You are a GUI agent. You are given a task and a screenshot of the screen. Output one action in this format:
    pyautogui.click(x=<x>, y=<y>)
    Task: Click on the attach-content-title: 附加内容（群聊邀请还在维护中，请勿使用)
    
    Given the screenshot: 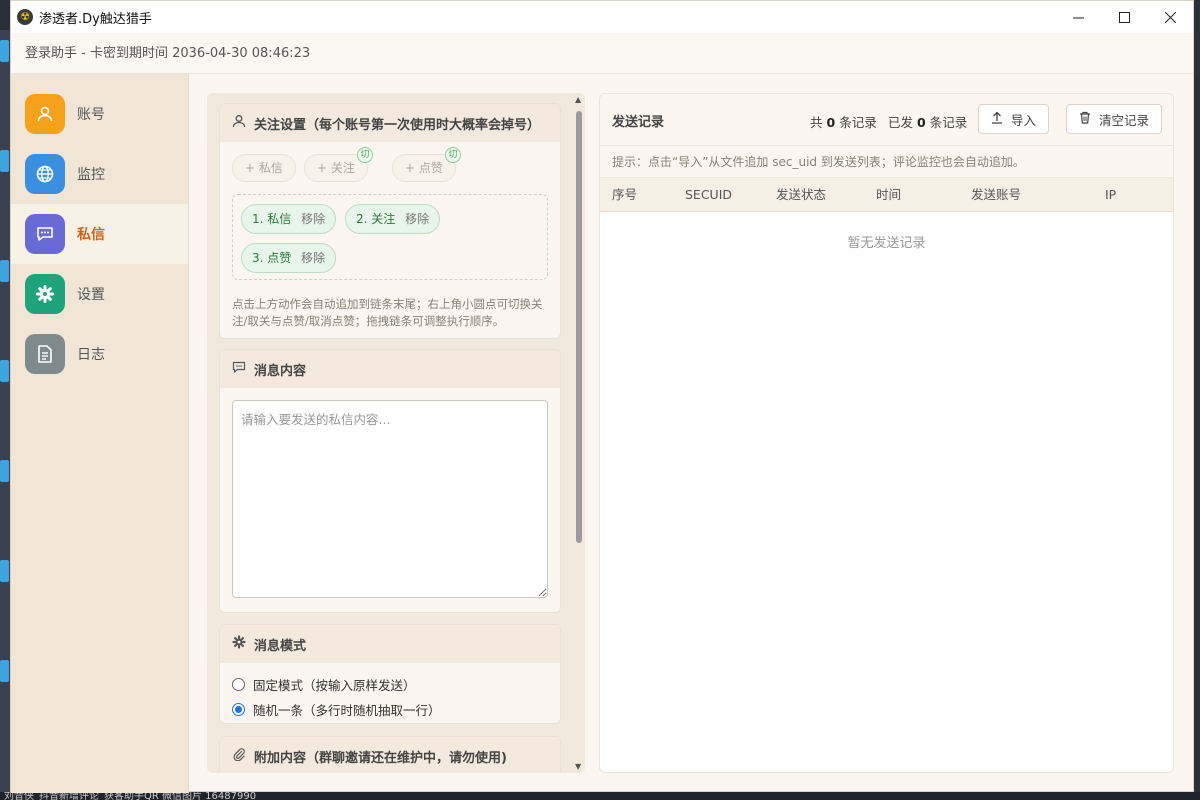 What is the action you would take?
    pyautogui.click(x=380, y=758)
    